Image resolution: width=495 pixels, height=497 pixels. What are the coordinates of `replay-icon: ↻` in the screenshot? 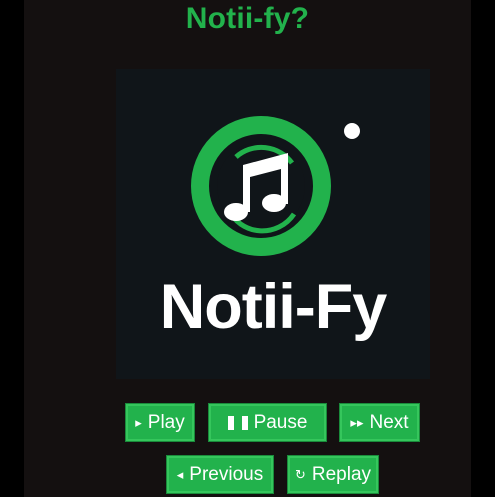 It's located at (300, 474).